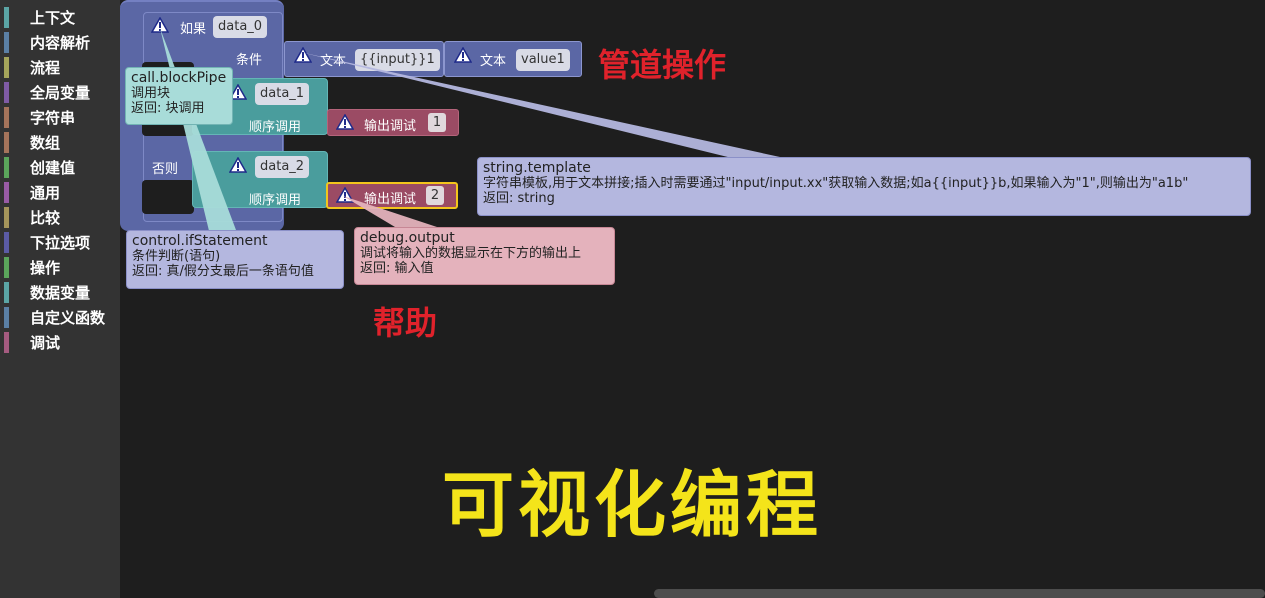 This screenshot has height=598, width=1265. Describe the element at coordinates (53, 17) in the screenshot. I see `category-label: 上下文` at that location.